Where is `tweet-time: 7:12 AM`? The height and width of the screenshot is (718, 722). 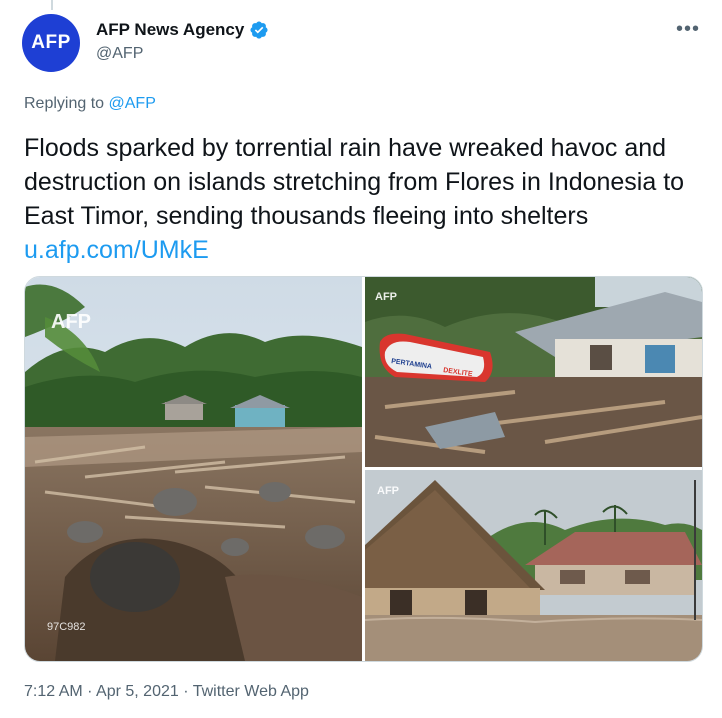 tweet-time: 7:12 AM is located at coordinates (53, 691).